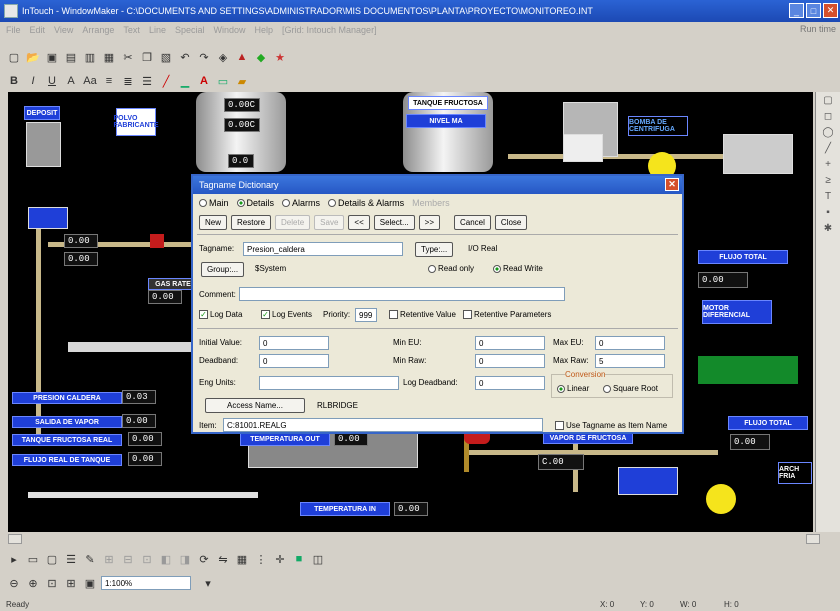 This screenshot has width=840, height=611. Describe the element at coordinates (204, 81) in the screenshot. I see `text-color-icon: A` at that location.